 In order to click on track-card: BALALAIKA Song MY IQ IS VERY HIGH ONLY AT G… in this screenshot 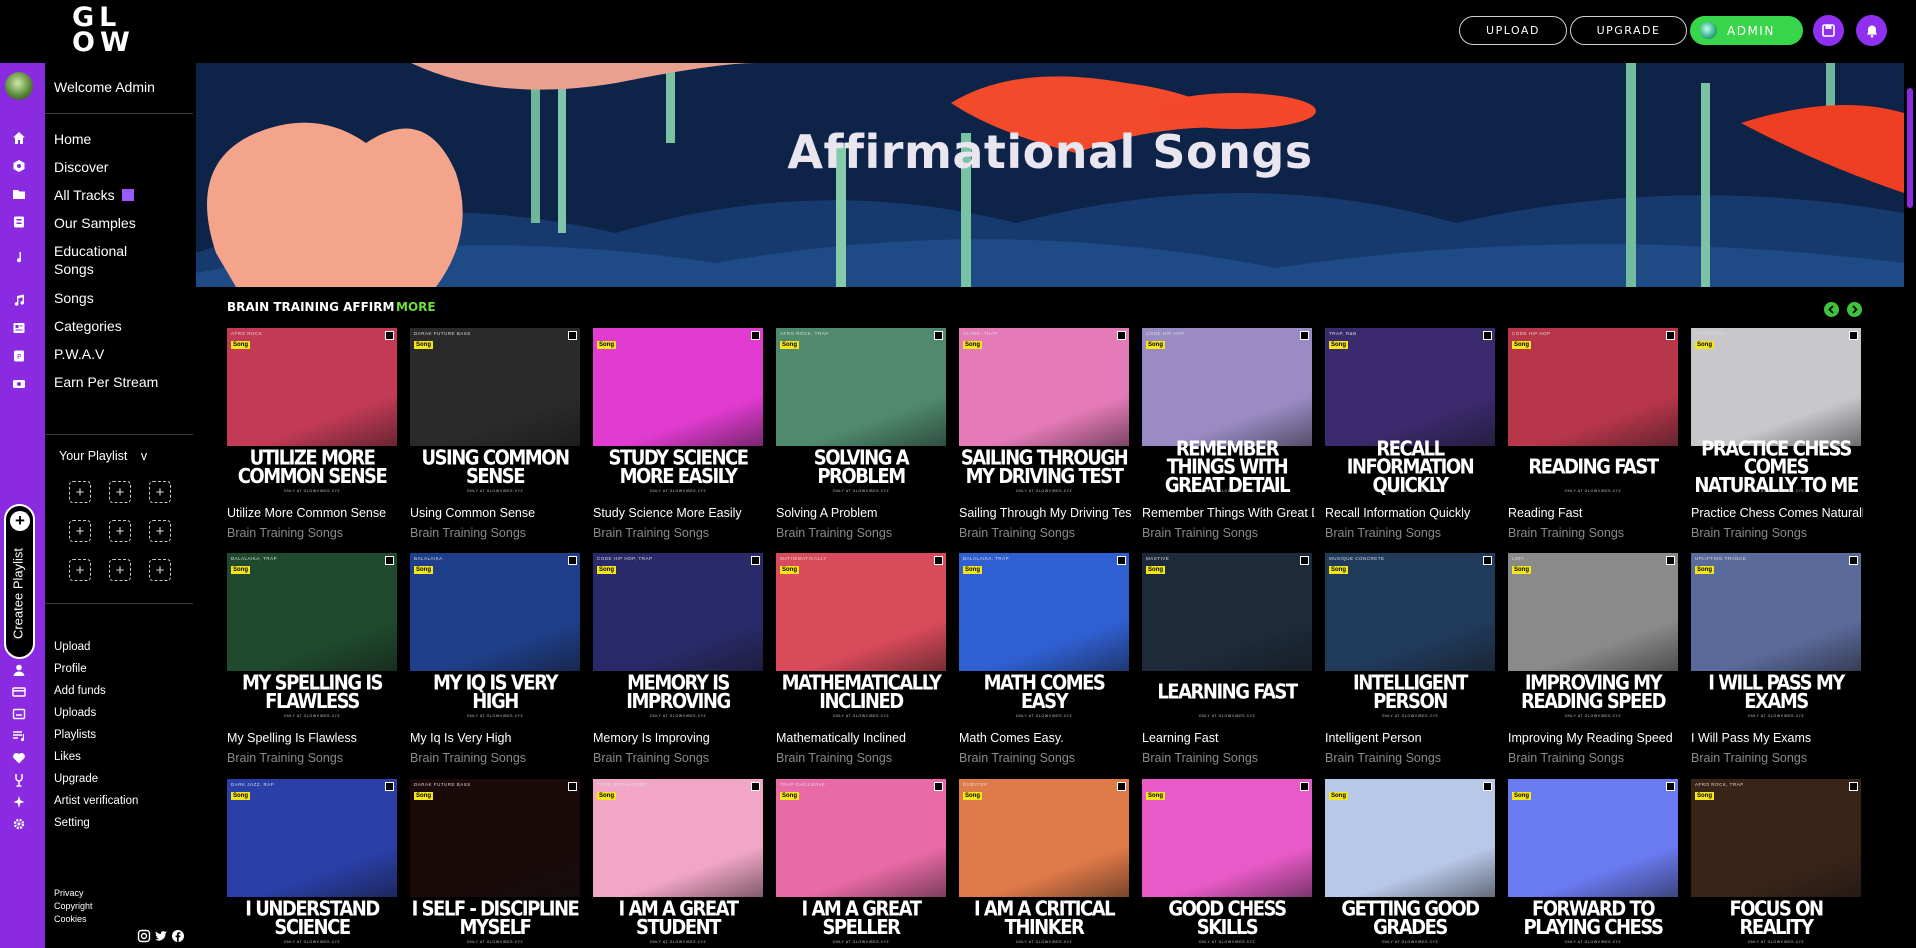, I will do `click(496, 659)`.